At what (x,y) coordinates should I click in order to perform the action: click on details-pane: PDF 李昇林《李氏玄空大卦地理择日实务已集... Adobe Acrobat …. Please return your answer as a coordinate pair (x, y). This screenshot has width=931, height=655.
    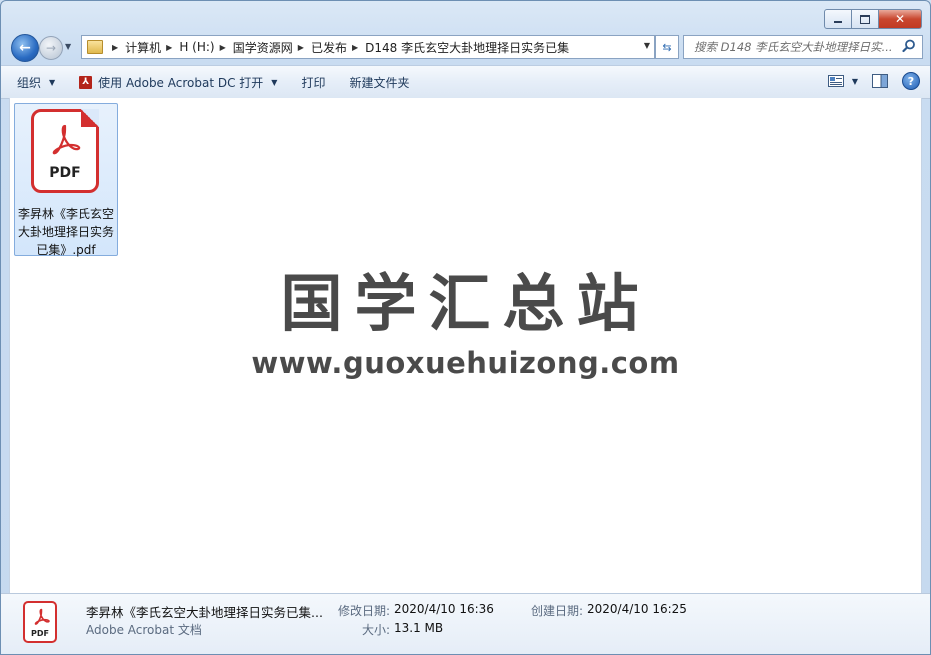
    Looking at the image, I should click on (465, 623).